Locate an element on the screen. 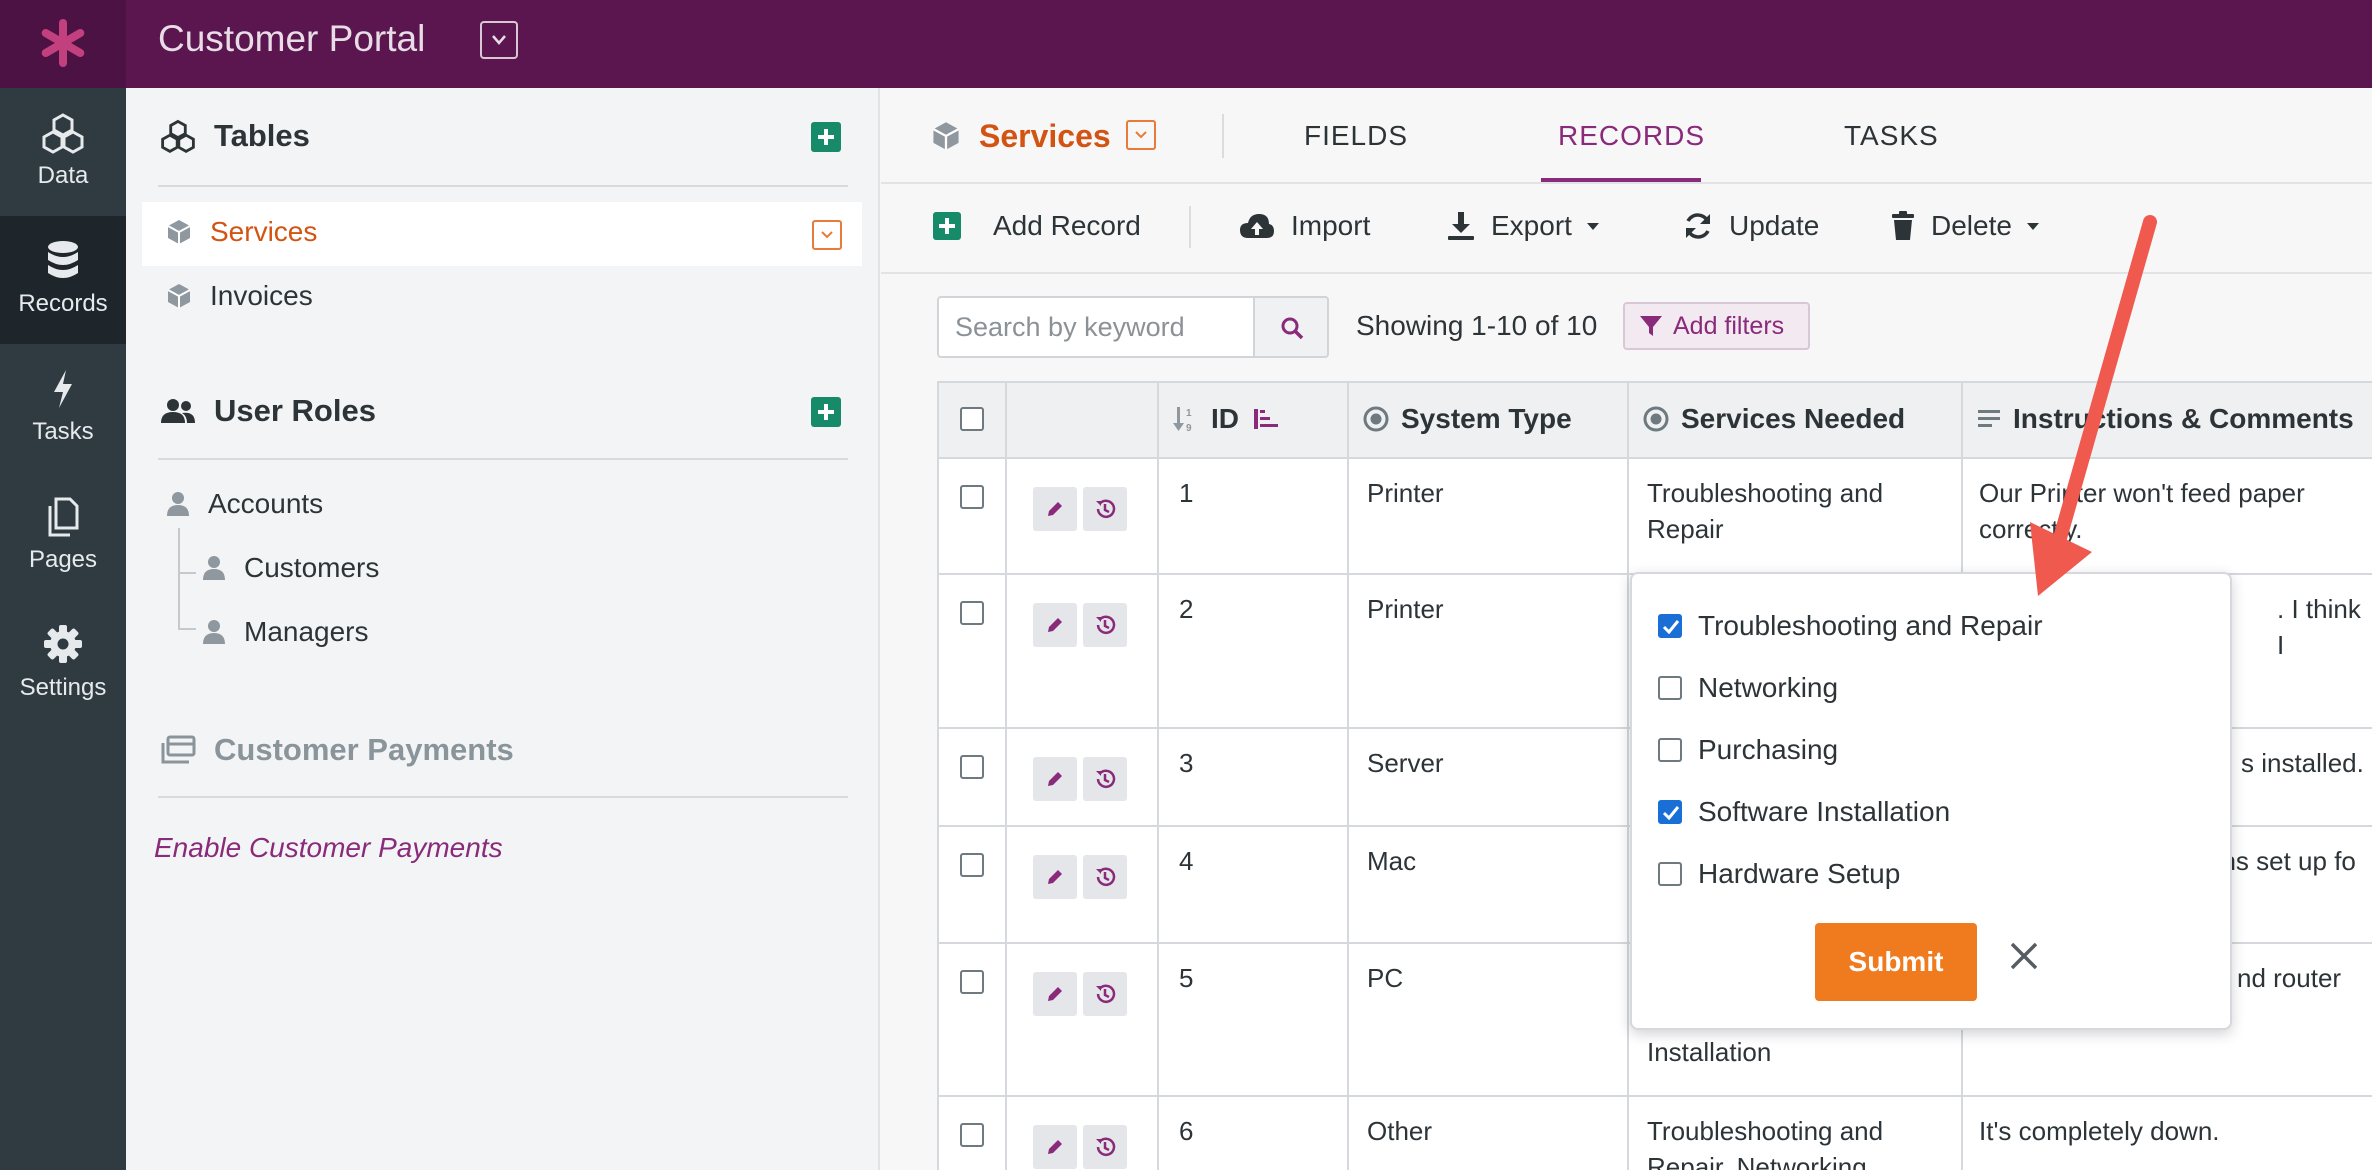  cell-id: 5 is located at coordinates (1186, 978).